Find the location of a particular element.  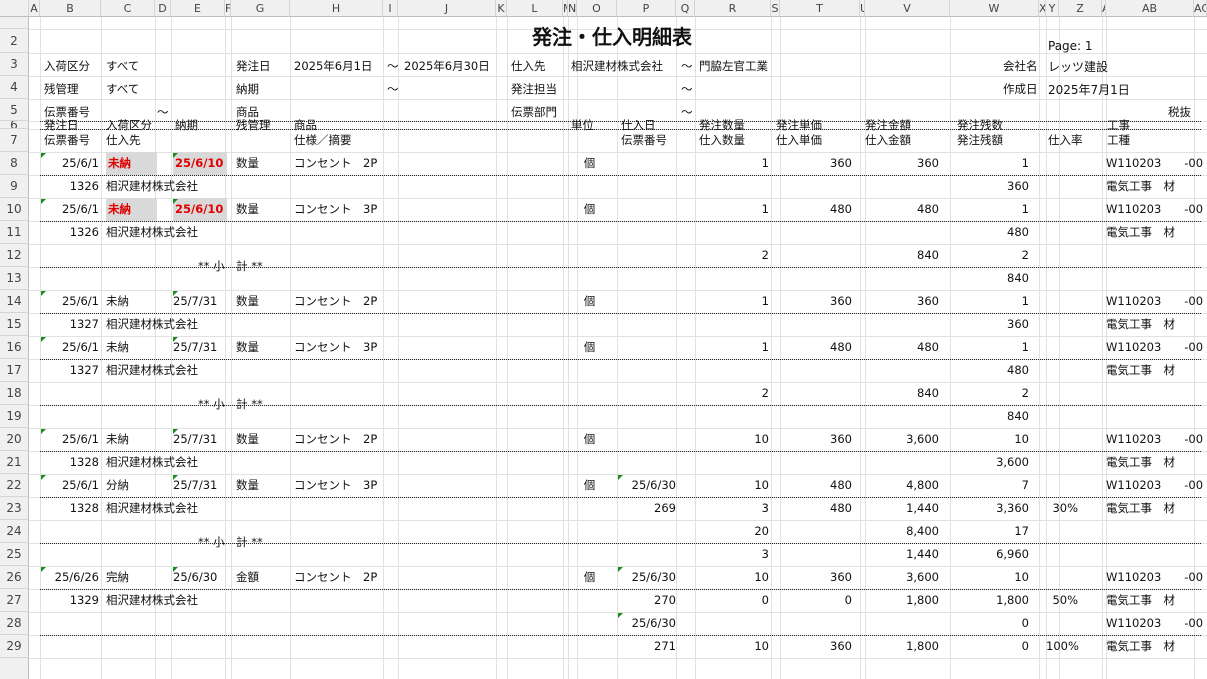

row-header: 20 is located at coordinates (14, 439).